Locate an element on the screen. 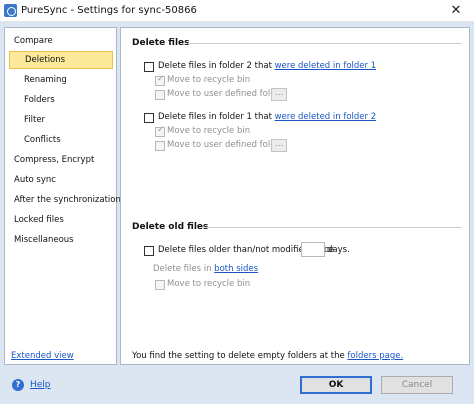 The height and width of the screenshot is (404, 474). sidebar-item-compare: Compare is located at coordinates (60, 41).